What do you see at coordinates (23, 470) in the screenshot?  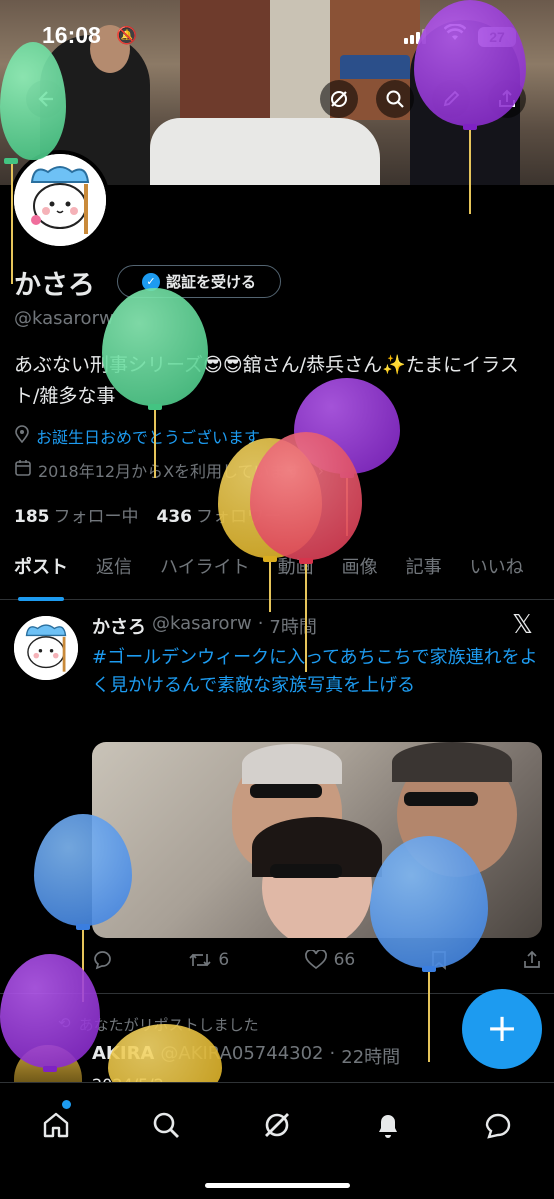 I see `calendar-icon` at bounding box center [23, 470].